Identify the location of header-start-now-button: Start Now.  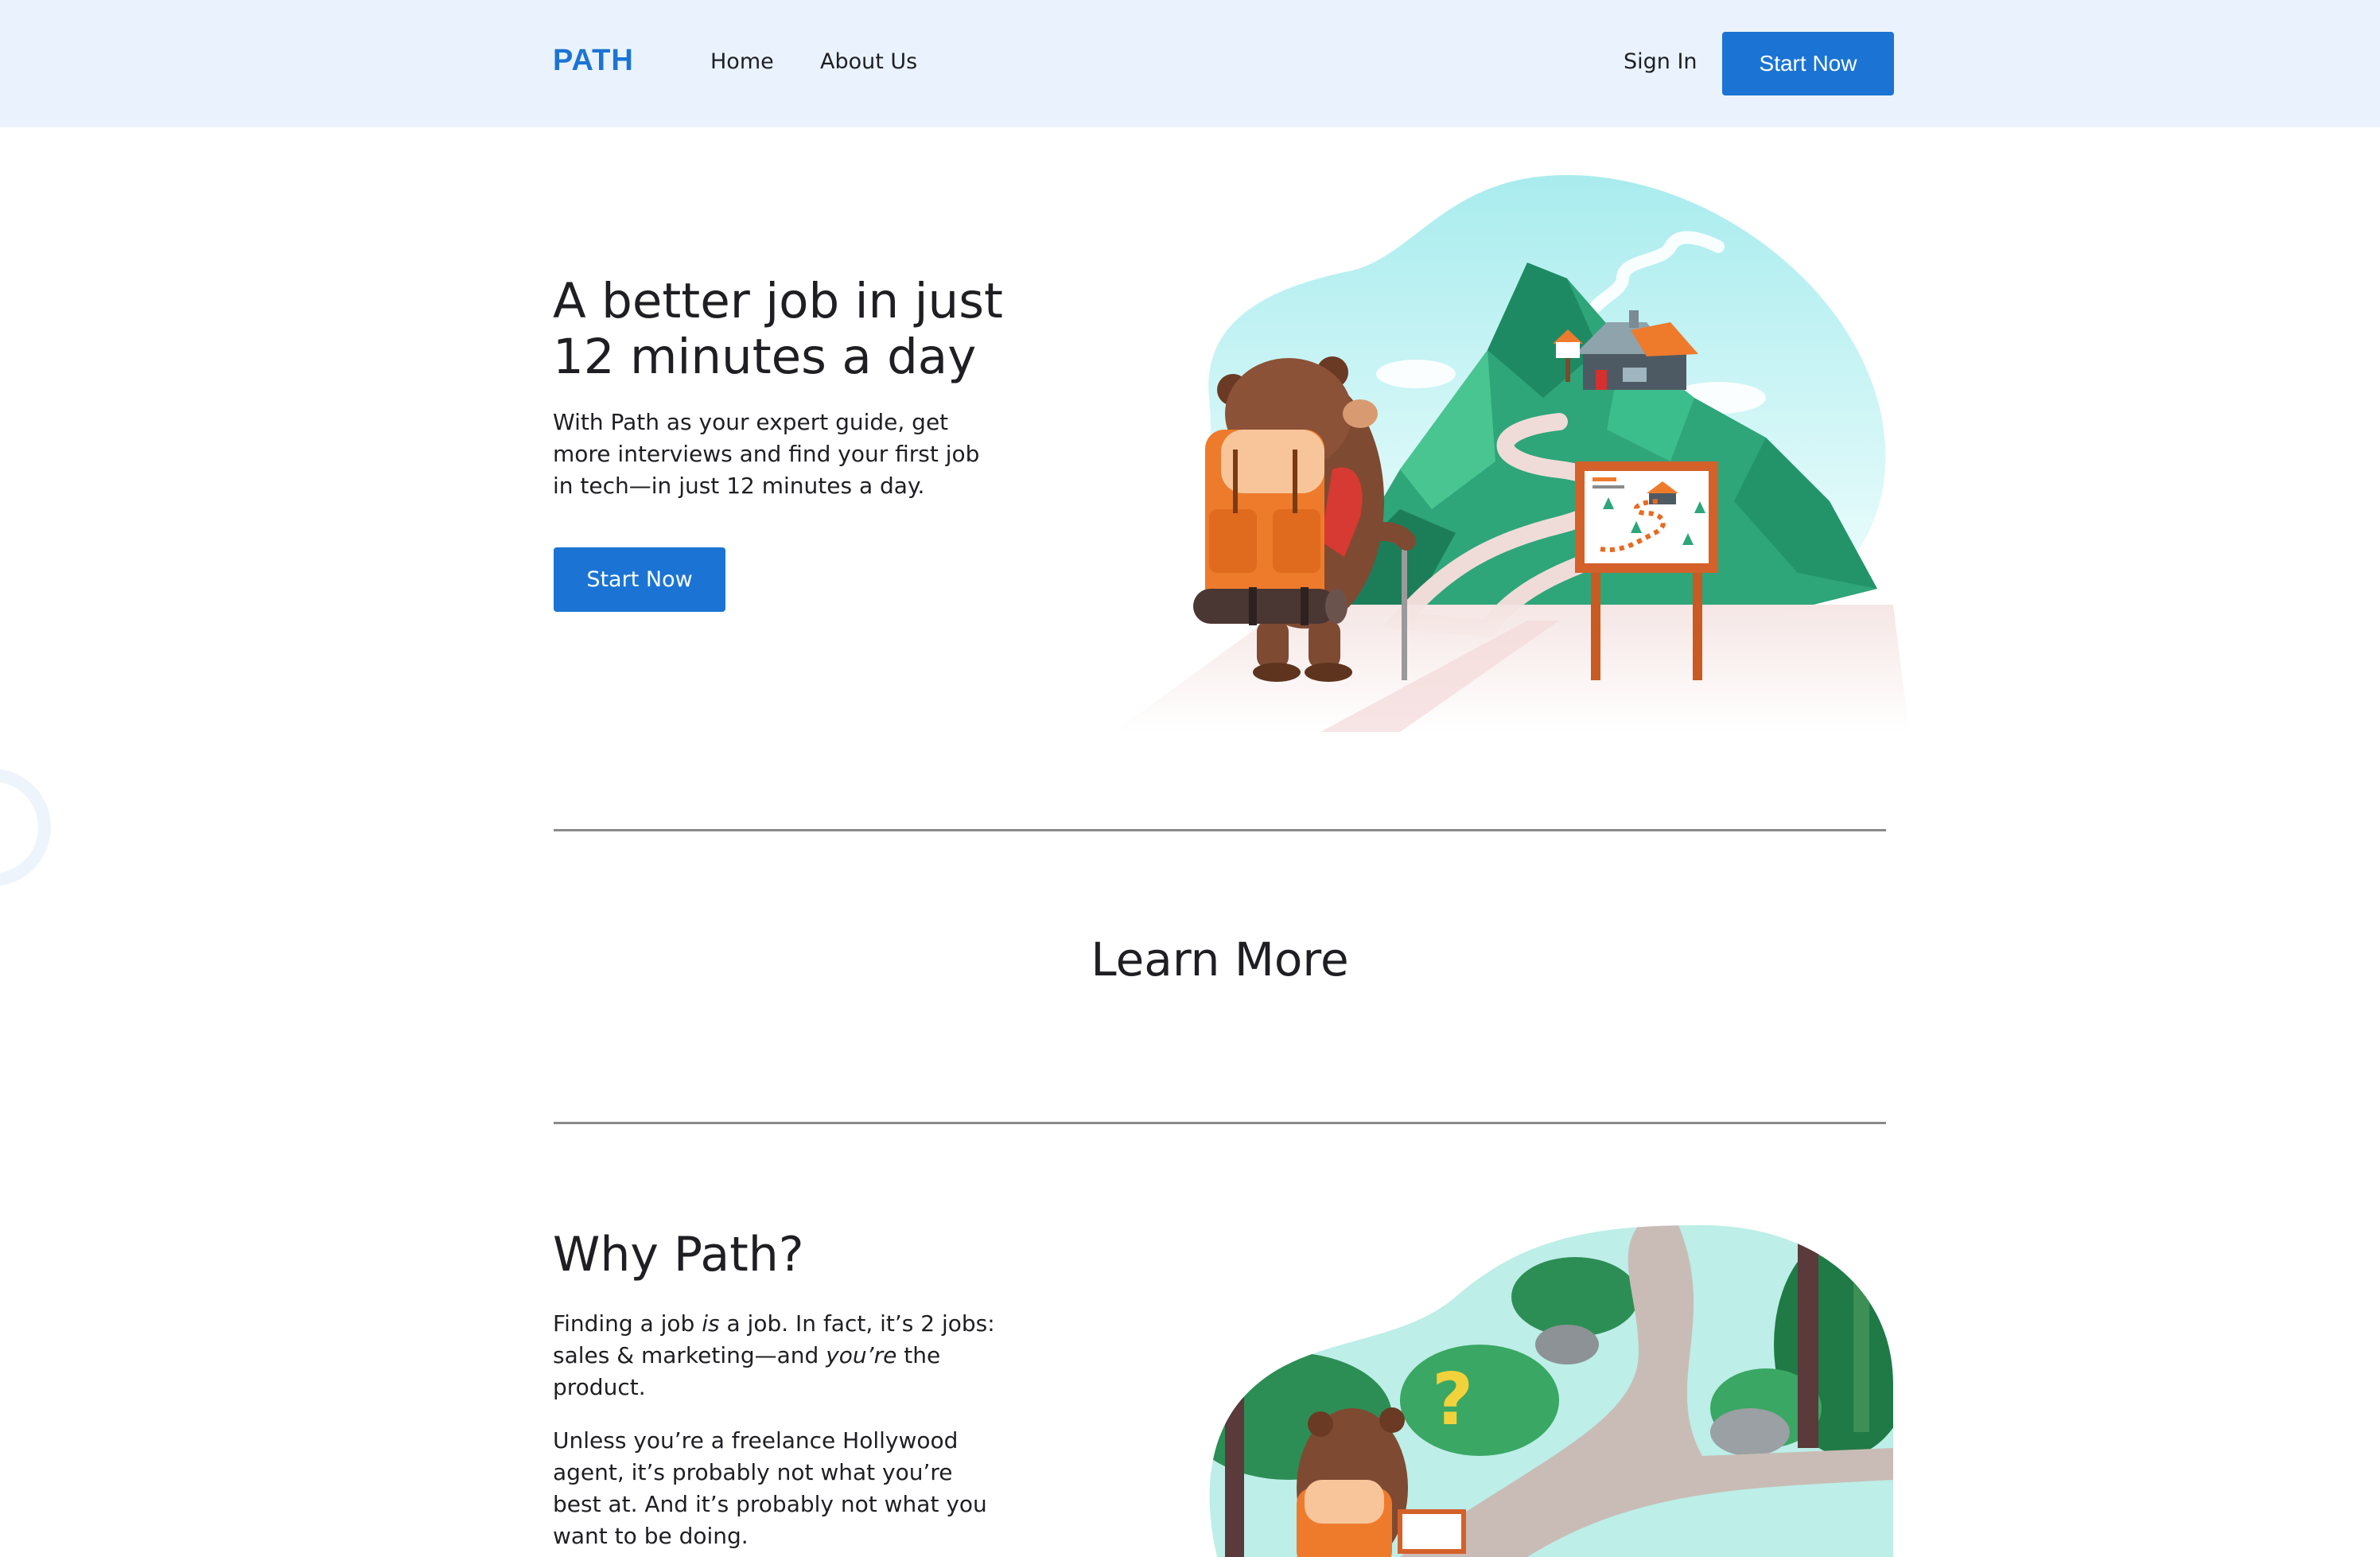
(1808, 63).